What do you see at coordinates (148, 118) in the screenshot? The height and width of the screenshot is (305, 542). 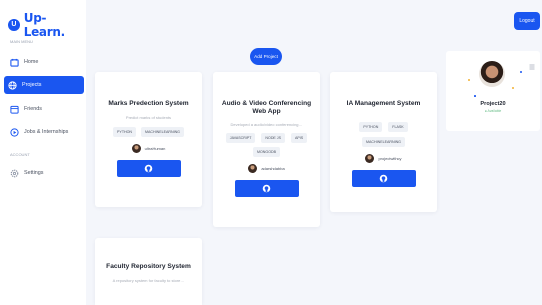 I see `project-description: Predict marks of students` at bounding box center [148, 118].